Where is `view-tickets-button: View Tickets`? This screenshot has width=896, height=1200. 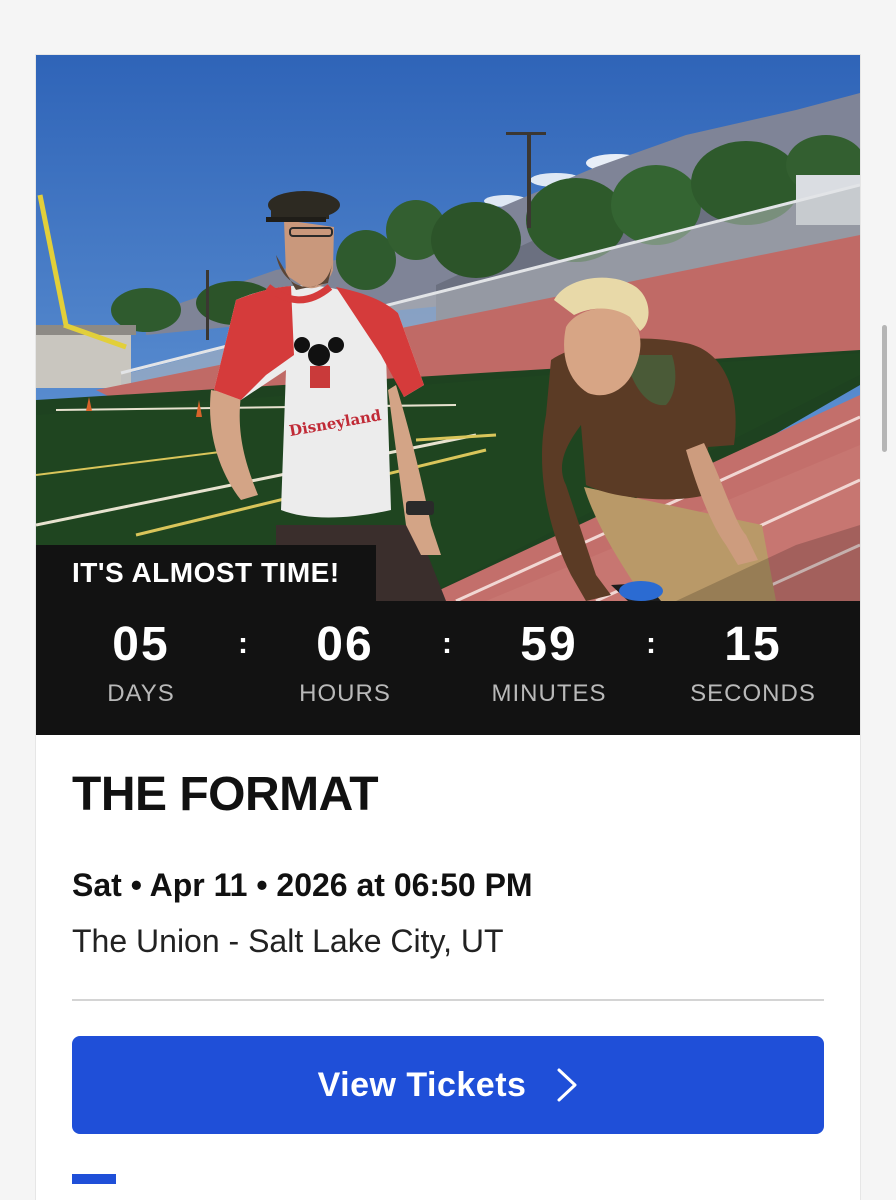
view-tickets-button: View Tickets is located at coordinates (448, 1085).